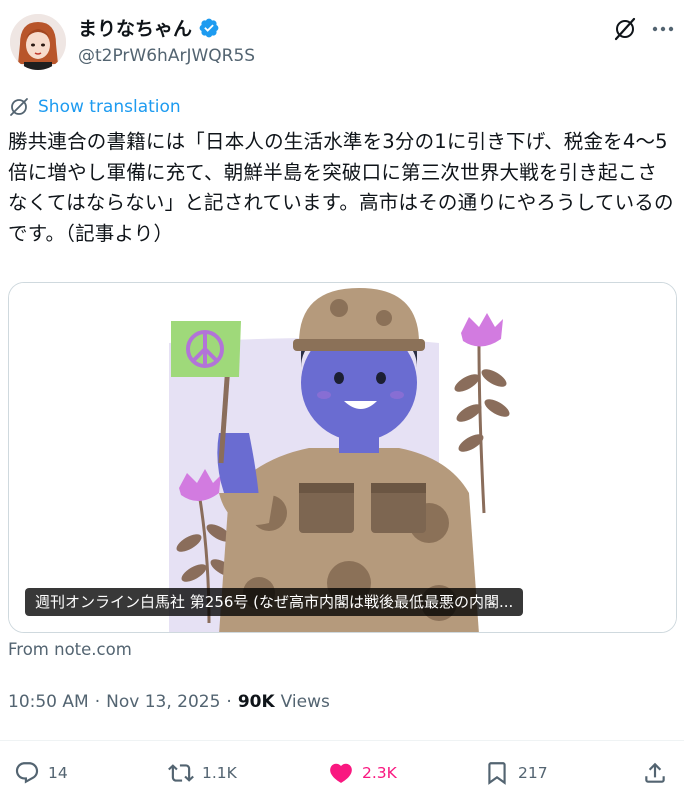 The height and width of the screenshot is (798, 684). I want to click on action-bar: 14 1.1K 2.3K 217, so click(342, 775).